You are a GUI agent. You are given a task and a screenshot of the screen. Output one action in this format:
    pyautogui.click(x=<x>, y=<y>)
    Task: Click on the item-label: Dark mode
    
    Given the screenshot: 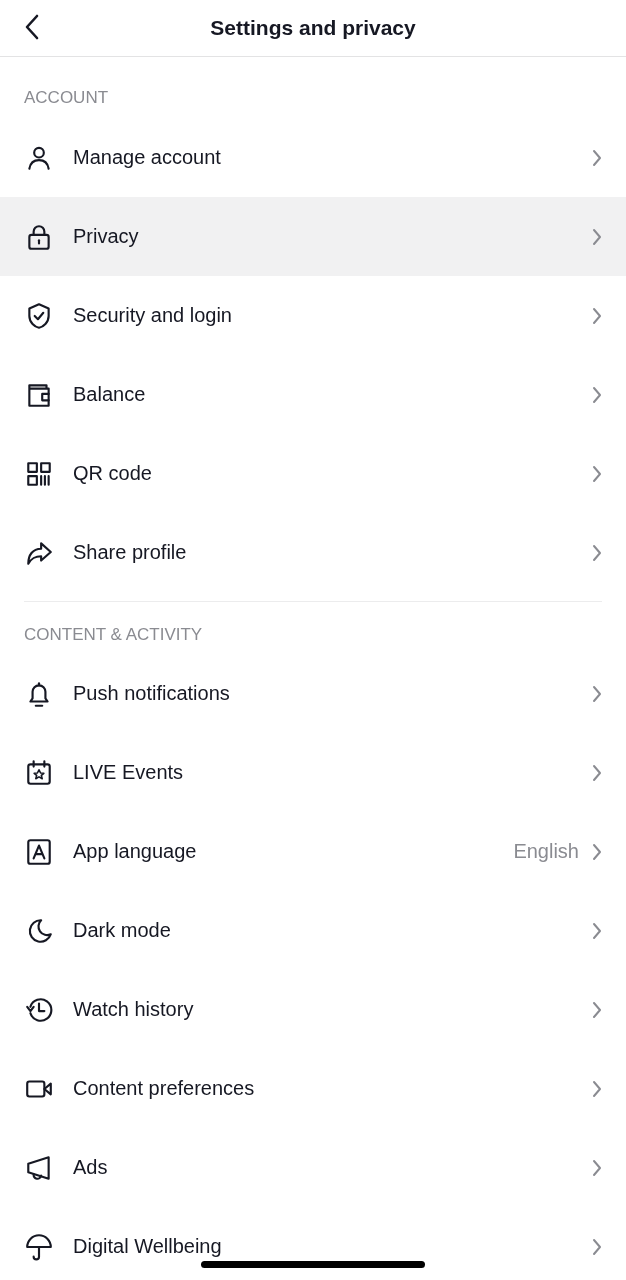 What is the action you would take?
    pyautogui.click(x=122, y=930)
    